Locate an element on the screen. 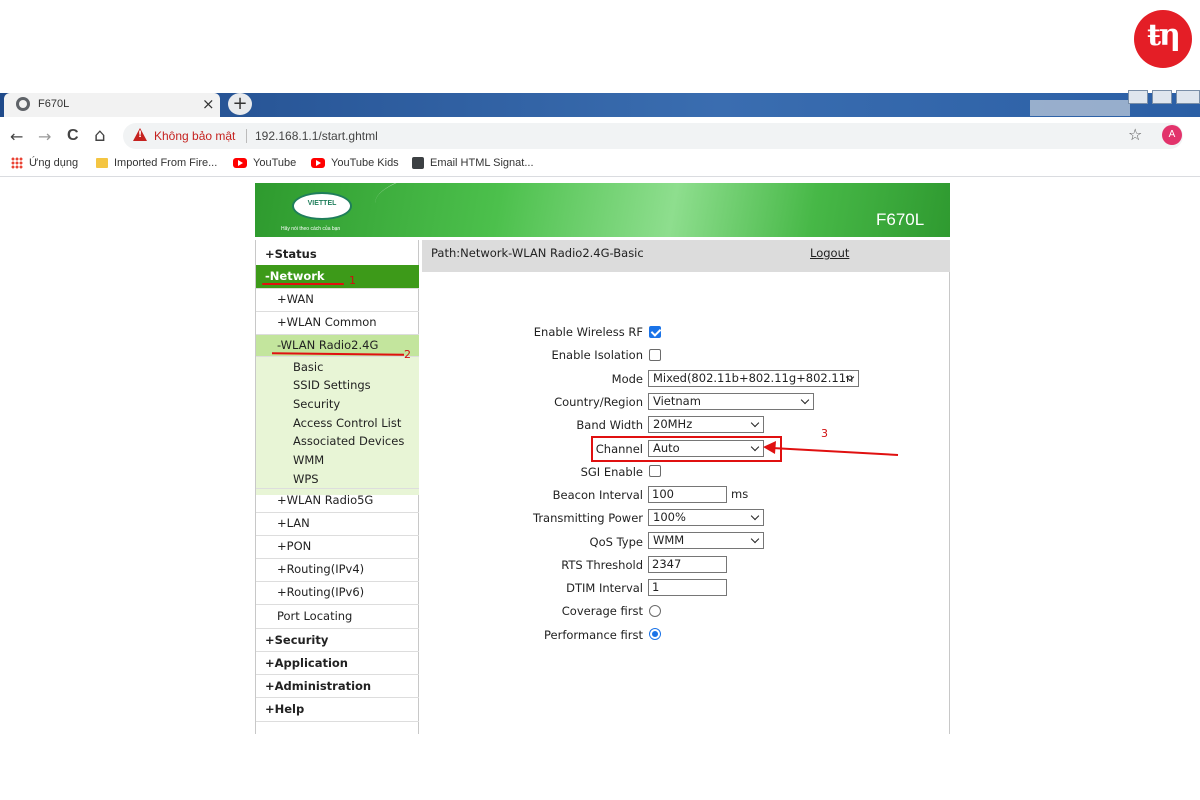 This screenshot has height=800, width=1200. menu-wlan-common: +WLAN Common Setting is located at coordinates (337, 331).